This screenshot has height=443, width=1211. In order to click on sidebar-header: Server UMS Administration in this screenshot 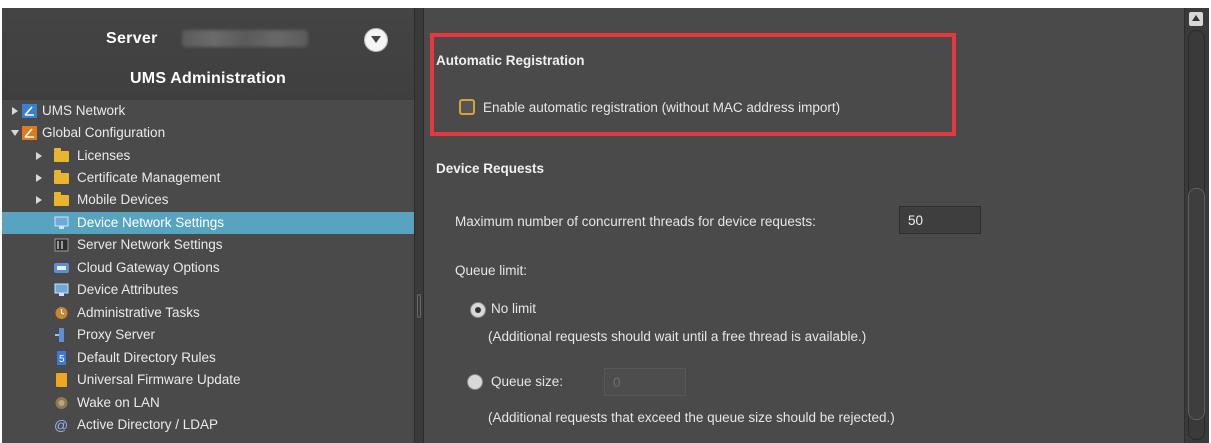, I will do `click(208, 54)`.